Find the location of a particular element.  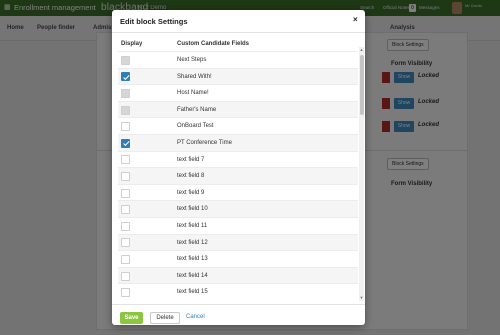

field-label: text field 8 is located at coordinates (191, 176).